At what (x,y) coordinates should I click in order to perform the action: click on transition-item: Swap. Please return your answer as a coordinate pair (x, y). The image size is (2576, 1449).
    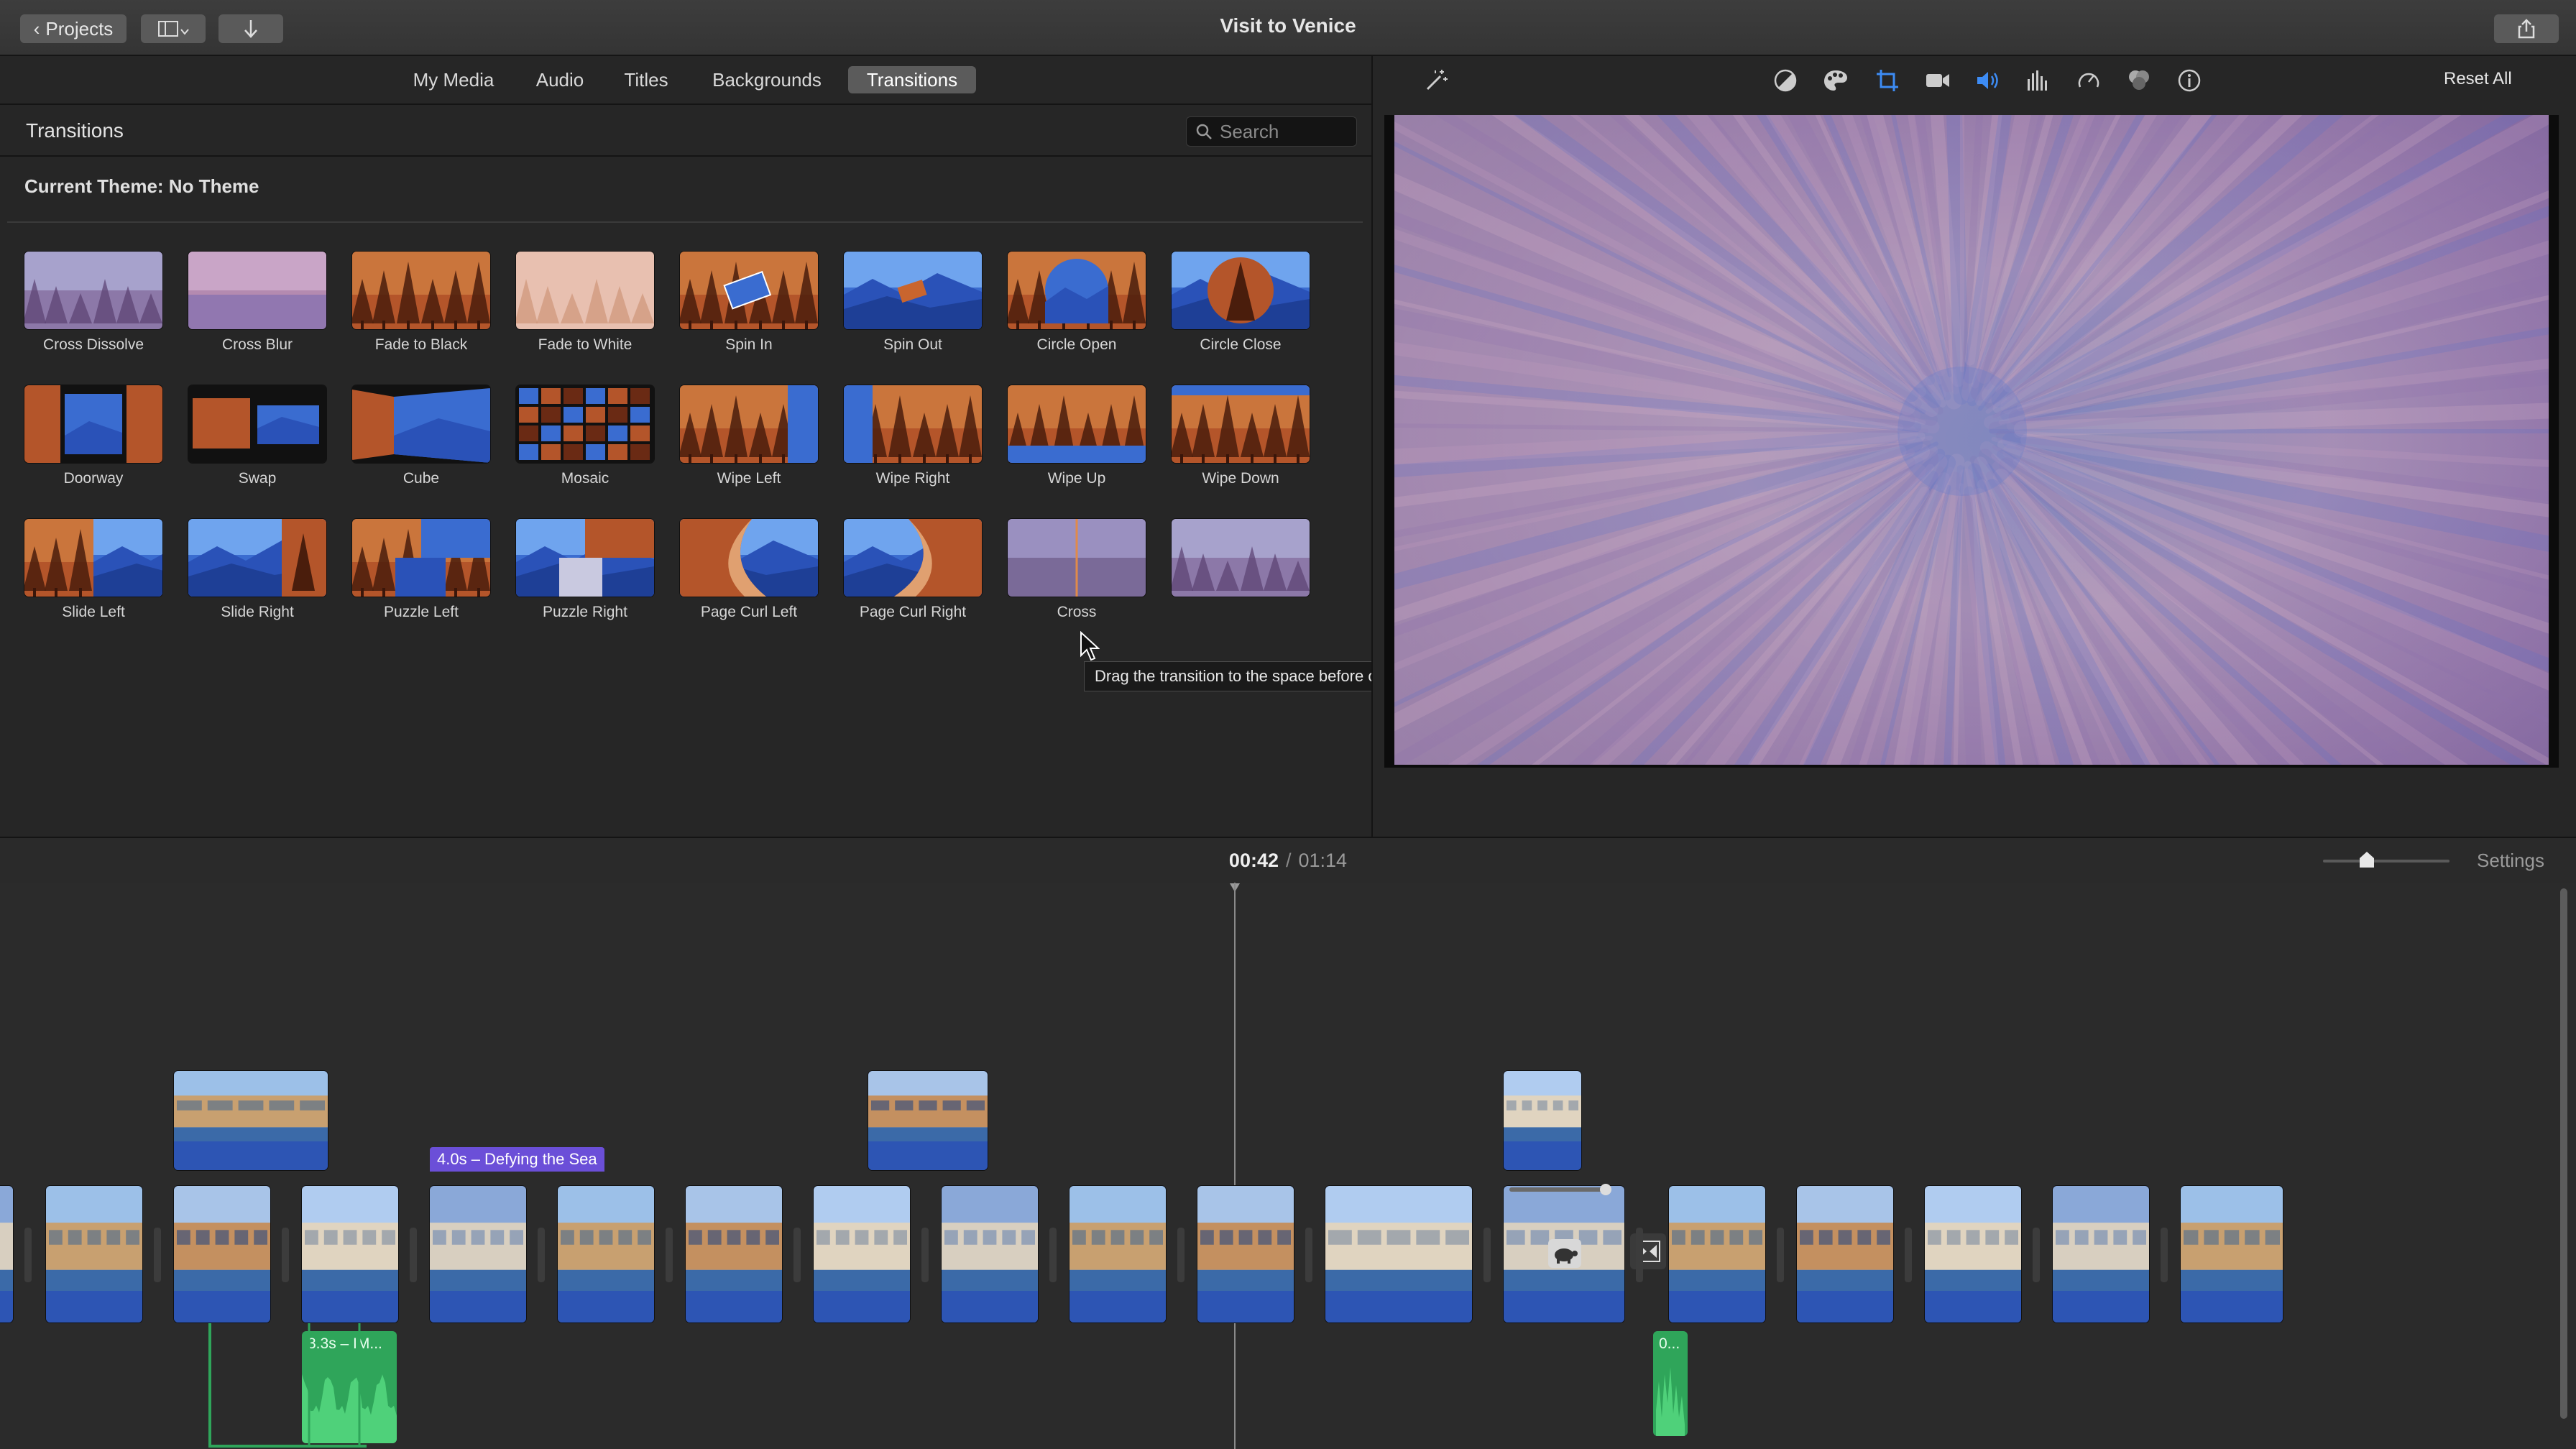
    Looking at the image, I should click on (259, 442).